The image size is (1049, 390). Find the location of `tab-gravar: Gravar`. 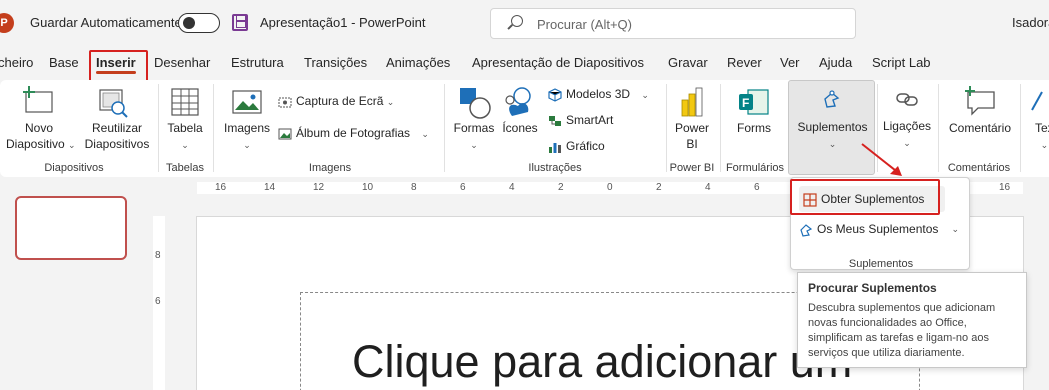

tab-gravar: Gravar is located at coordinates (688, 62).